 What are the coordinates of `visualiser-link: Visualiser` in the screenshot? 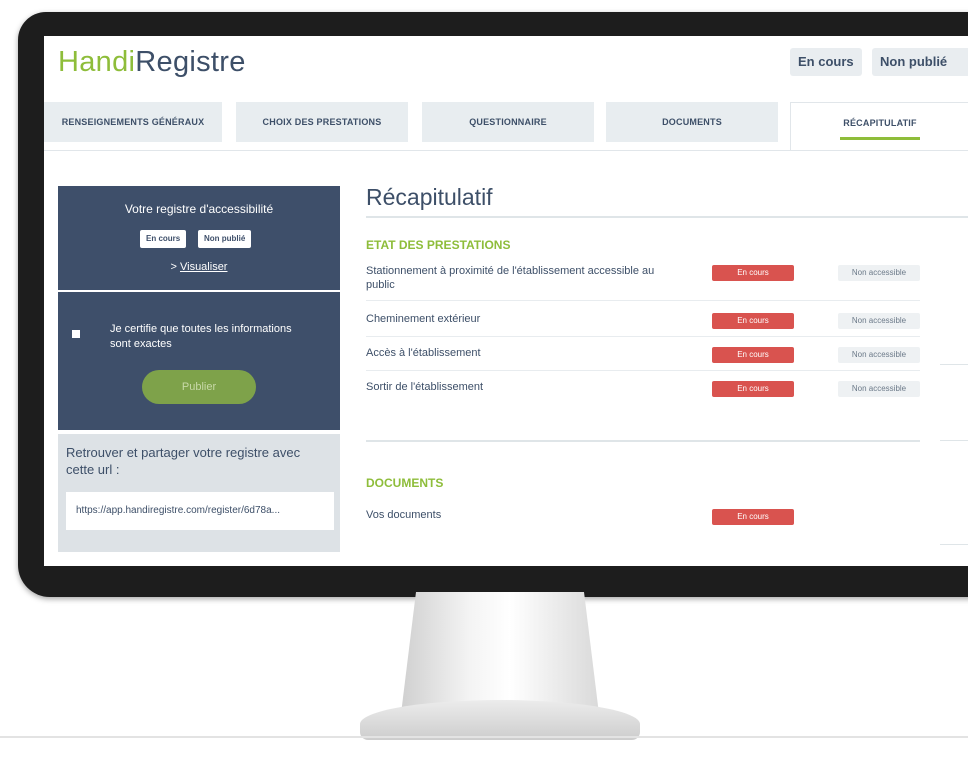 It's located at (204, 267).